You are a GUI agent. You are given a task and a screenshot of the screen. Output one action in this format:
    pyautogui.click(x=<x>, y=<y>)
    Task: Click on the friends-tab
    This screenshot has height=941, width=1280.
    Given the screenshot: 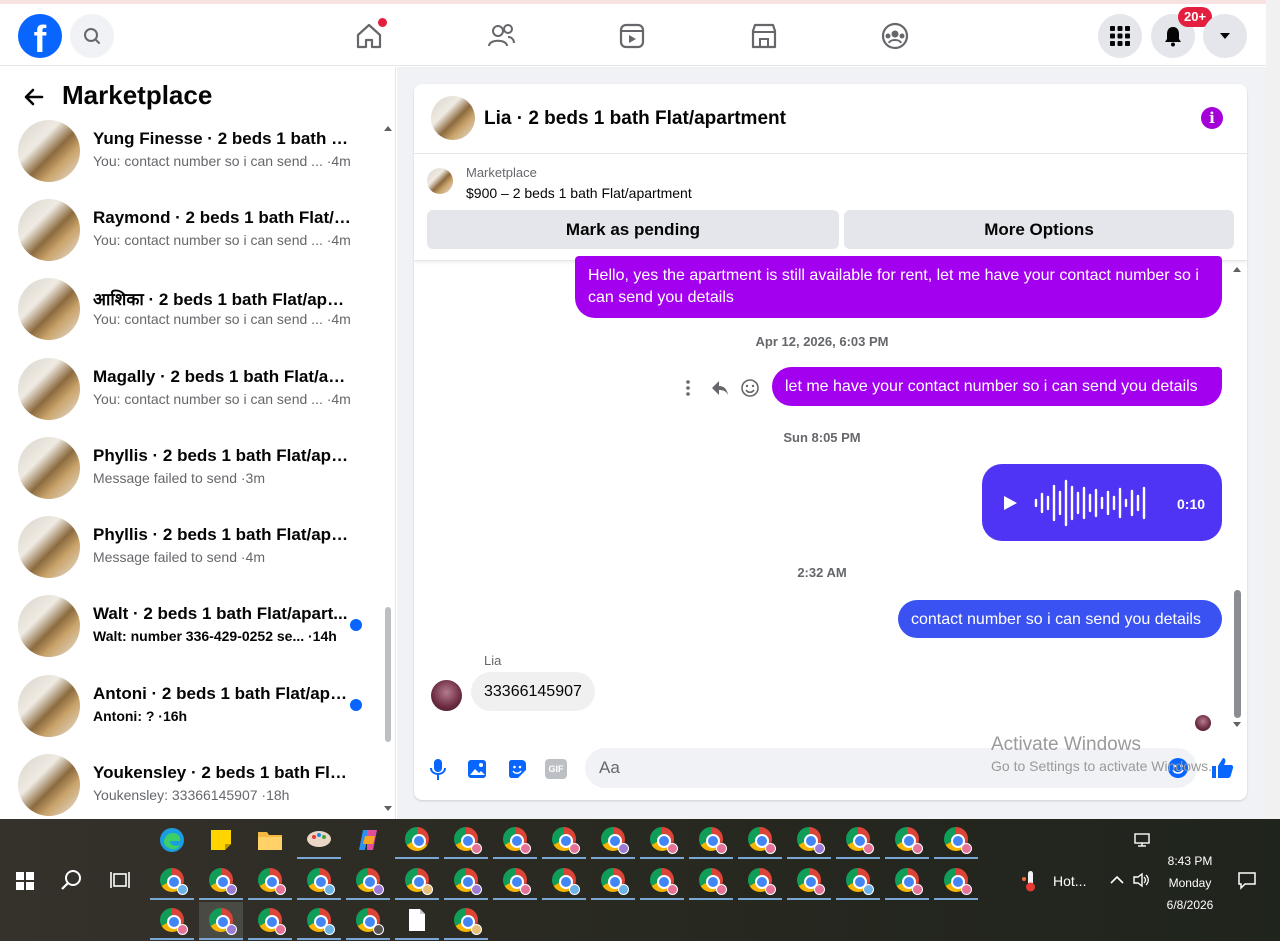 What is the action you would take?
    pyautogui.click(x=501, y=36)
    